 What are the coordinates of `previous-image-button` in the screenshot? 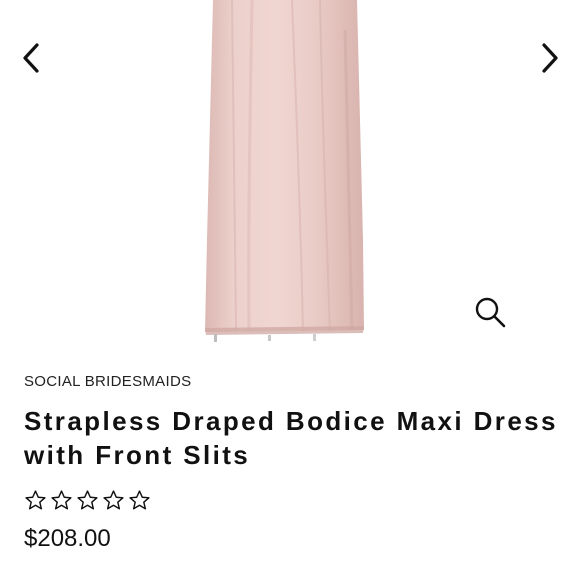 It's located at (31, 58).